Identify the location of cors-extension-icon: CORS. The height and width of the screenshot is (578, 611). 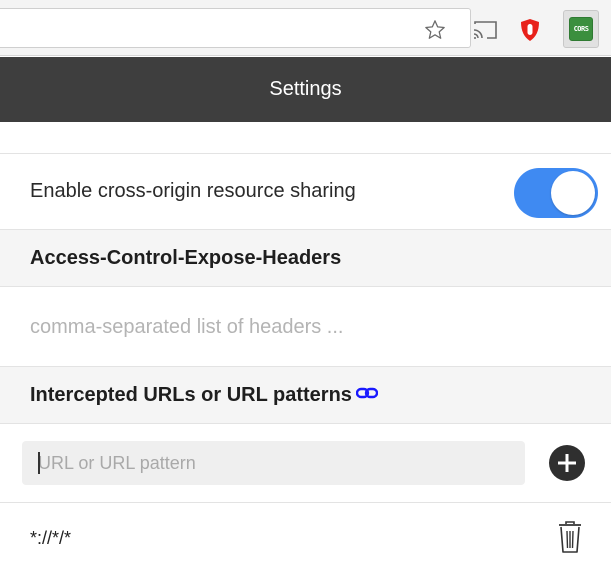
(581, 29).